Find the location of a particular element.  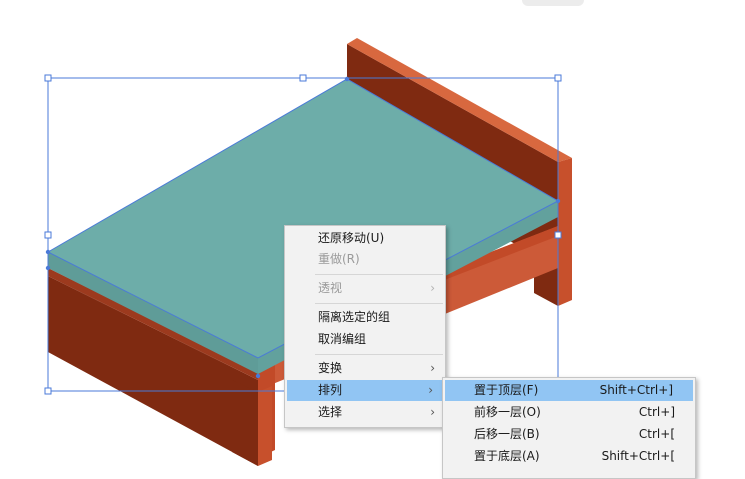

selection-handle-top-middle is located at coordinates (303, 78).